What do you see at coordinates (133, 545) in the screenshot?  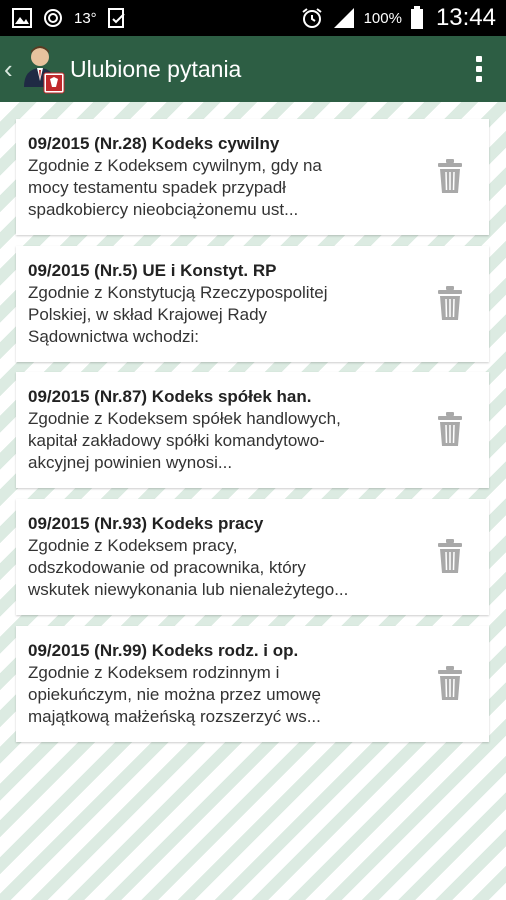 I see `question-excerpt-line: Zgodnie z Kodeksem pracy,` at bounding box center [133, 545].